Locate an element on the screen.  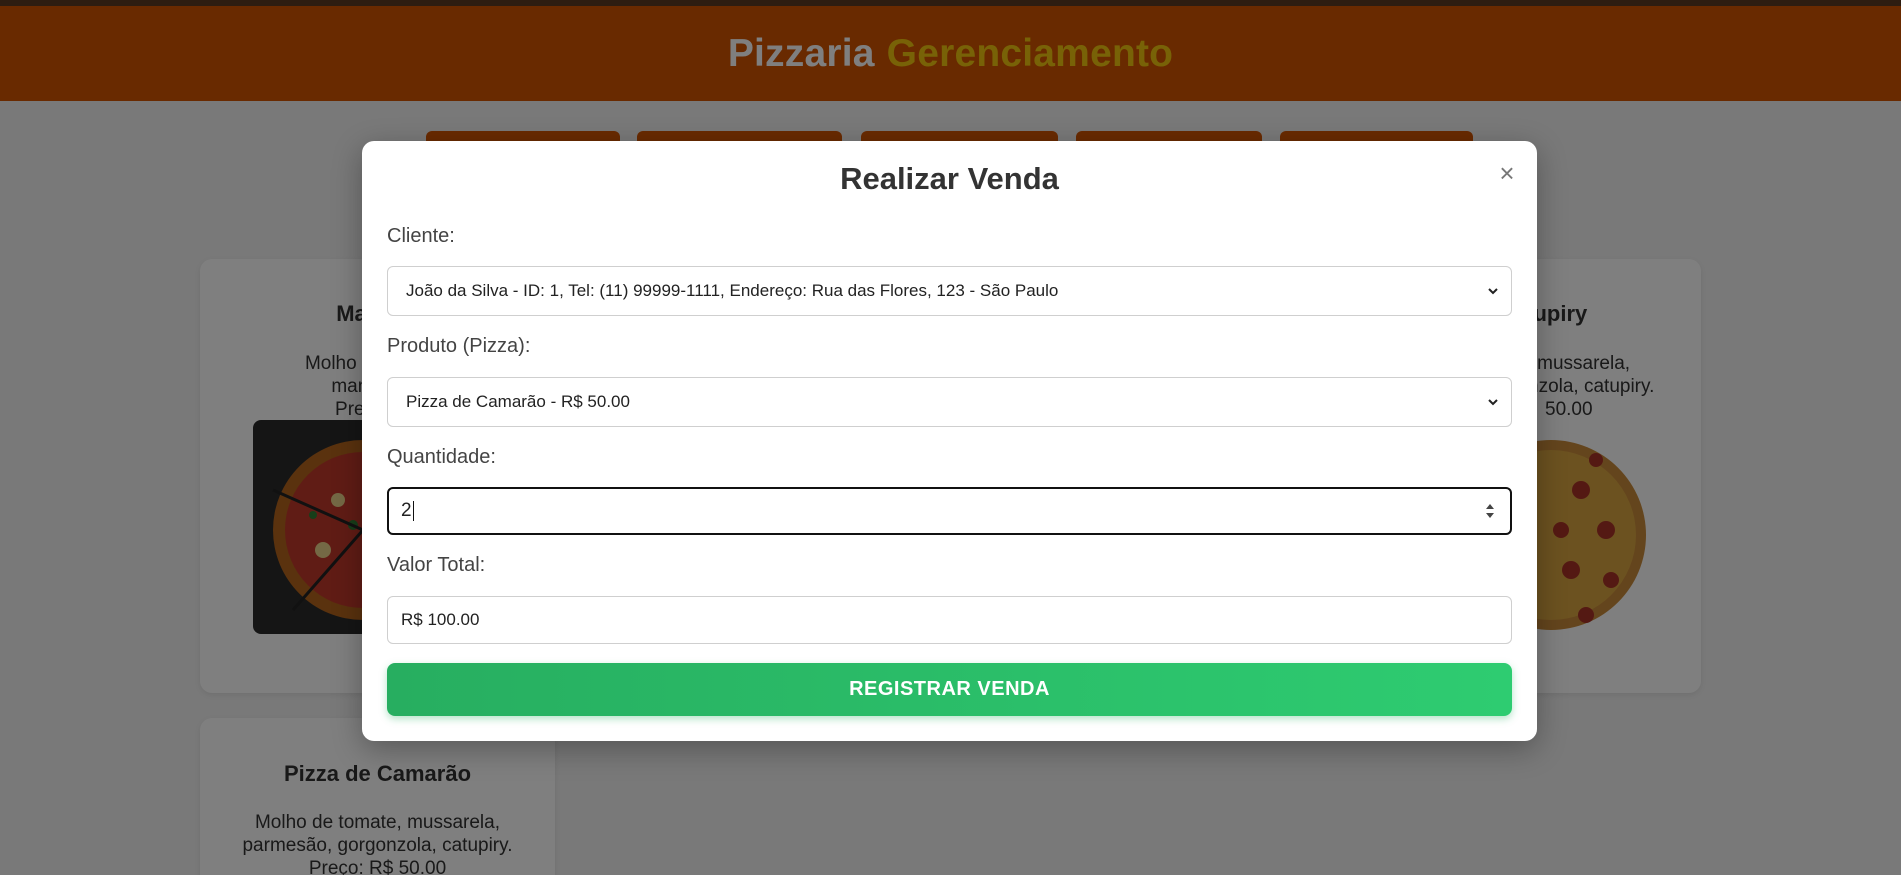
number-spinner-icon is located at coordinates (1490, 511).